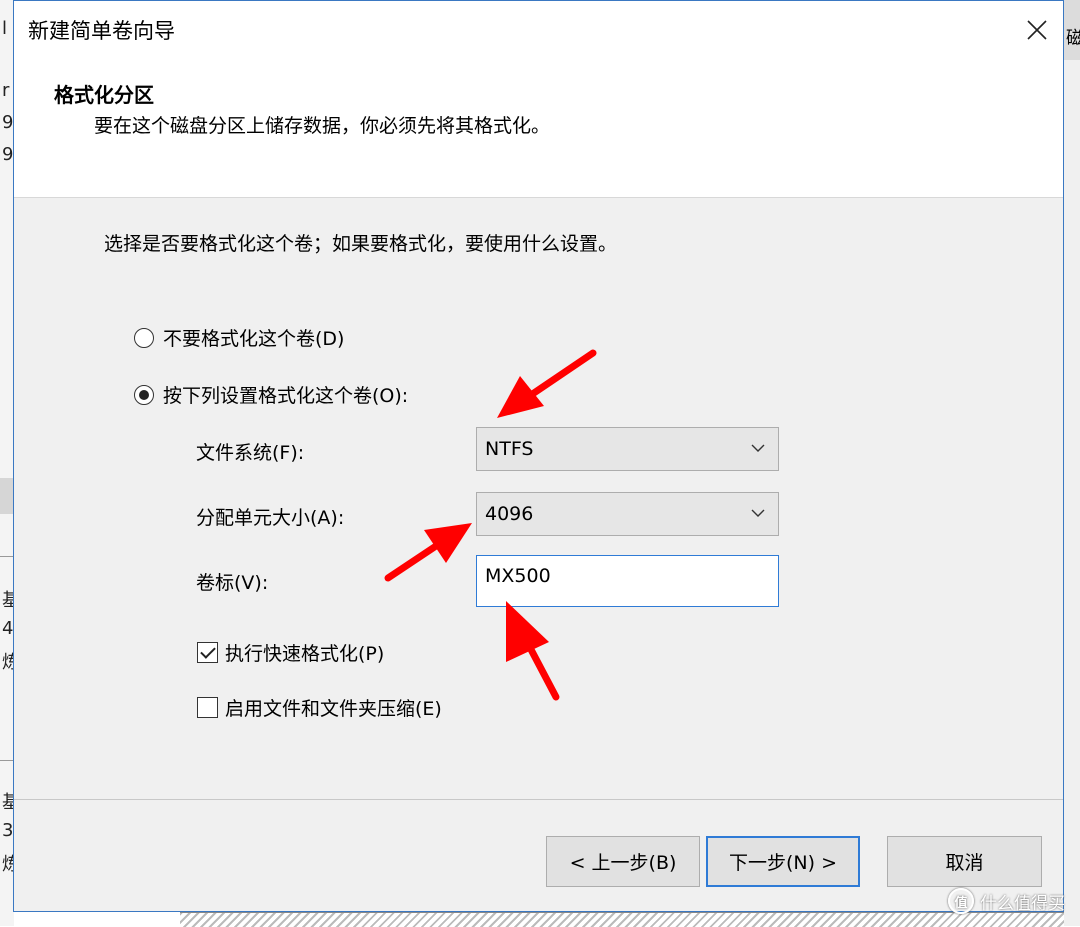  What do you see at coordinates (490, 525) in the screenshot?
I see `annotation-arrows` at bounding box center [490, 525].